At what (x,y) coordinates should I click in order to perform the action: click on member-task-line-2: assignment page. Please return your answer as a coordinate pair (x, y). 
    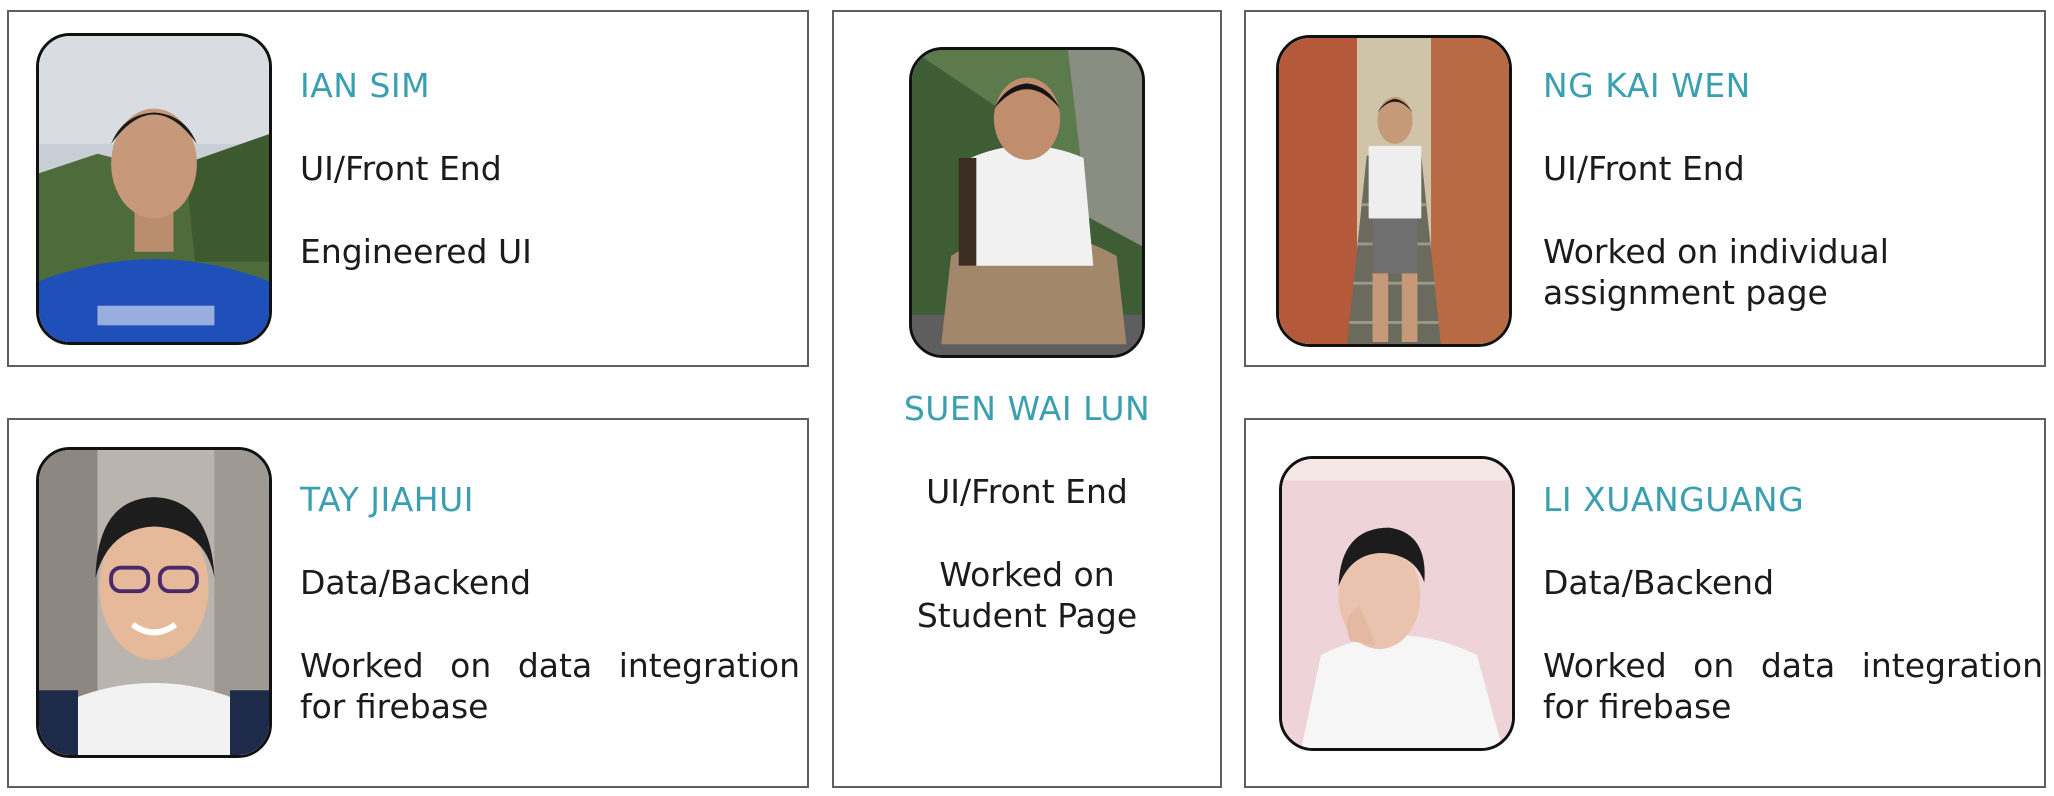
    Looking at the image, I should click on (1685, 292).